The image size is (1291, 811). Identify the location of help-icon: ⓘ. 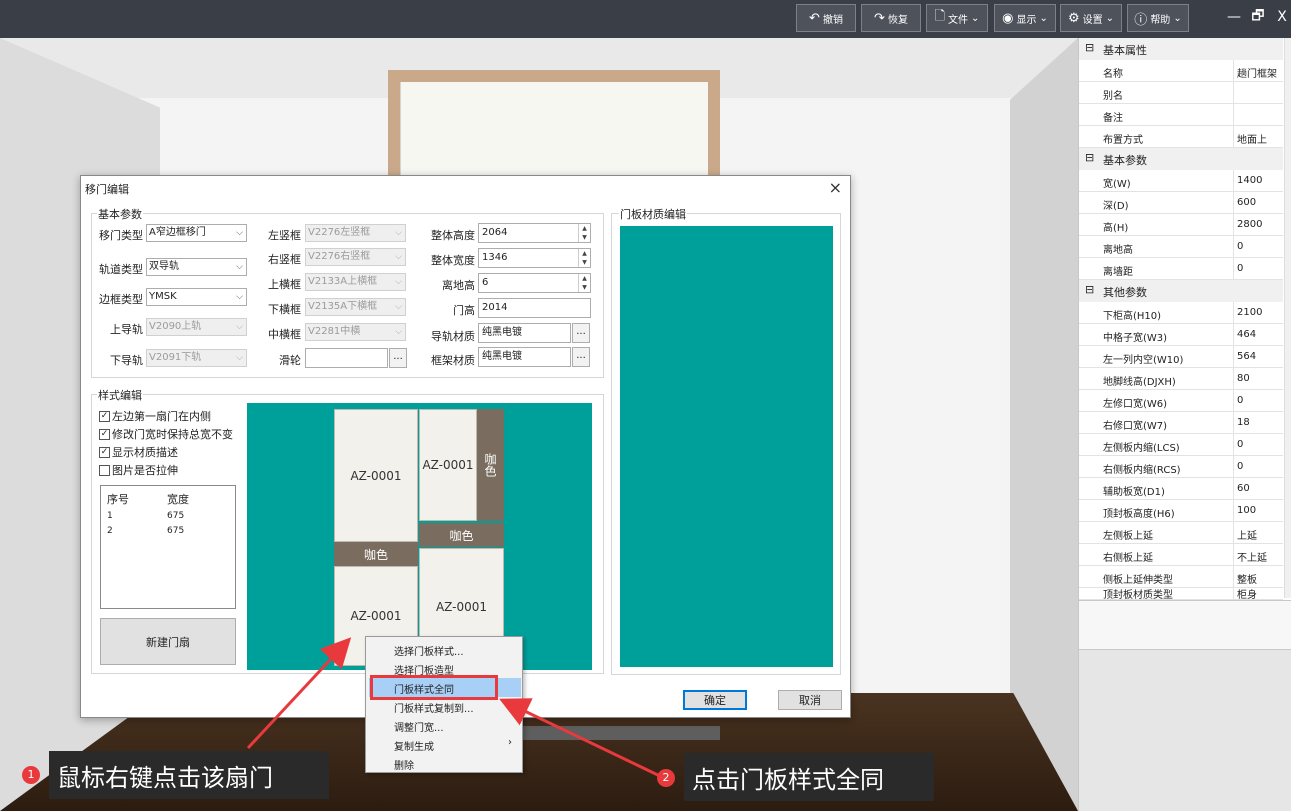
(1141, 20).